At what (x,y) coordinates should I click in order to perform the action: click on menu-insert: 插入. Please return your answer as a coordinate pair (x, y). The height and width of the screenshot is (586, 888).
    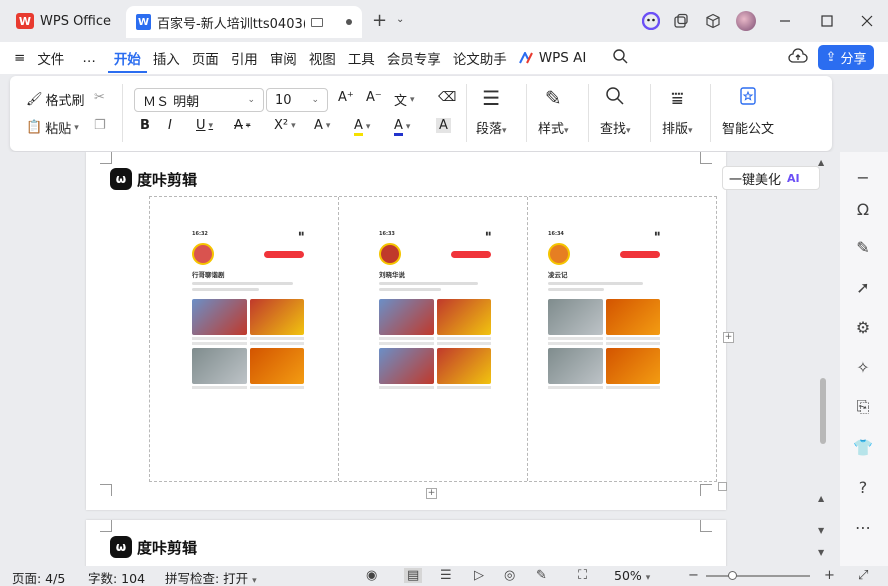
    Looking at the image, I should click on (166, 58).